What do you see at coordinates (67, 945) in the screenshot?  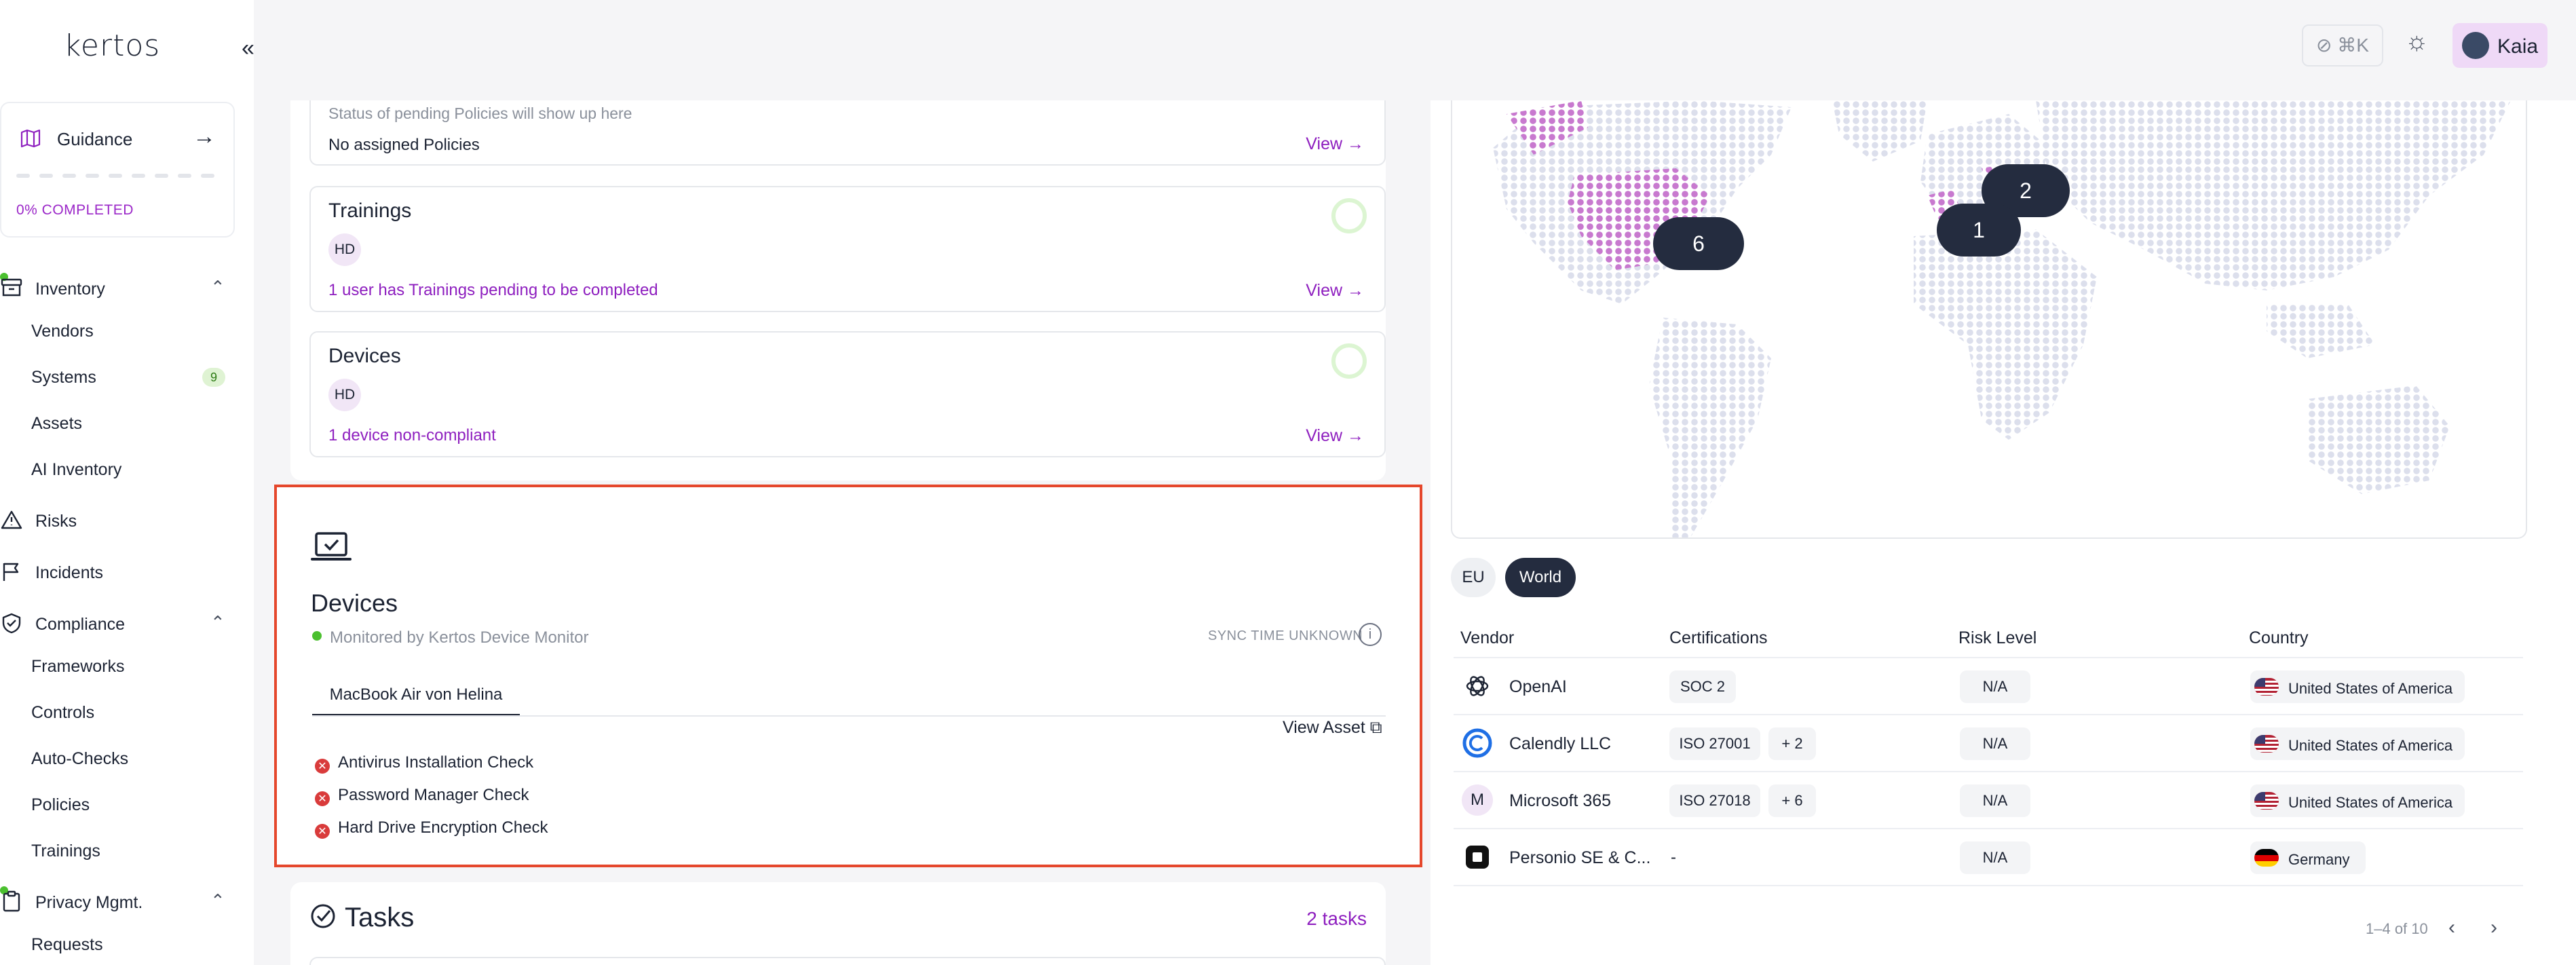 I see `nav-requests: Requests` at bounding box center [67, 945].